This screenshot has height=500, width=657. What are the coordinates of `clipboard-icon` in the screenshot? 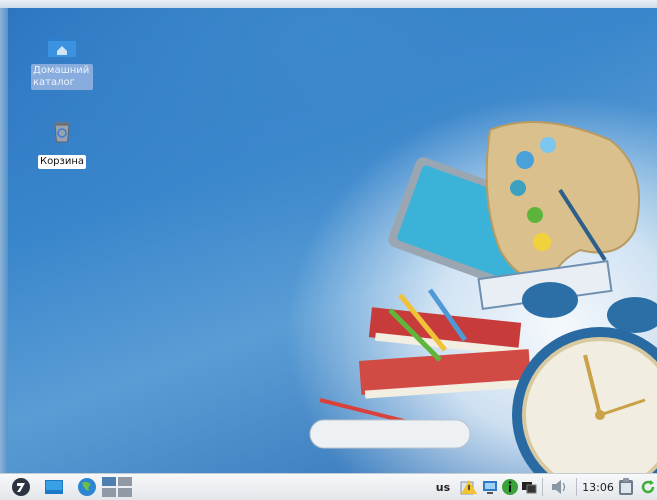 It's located at (626, 487).